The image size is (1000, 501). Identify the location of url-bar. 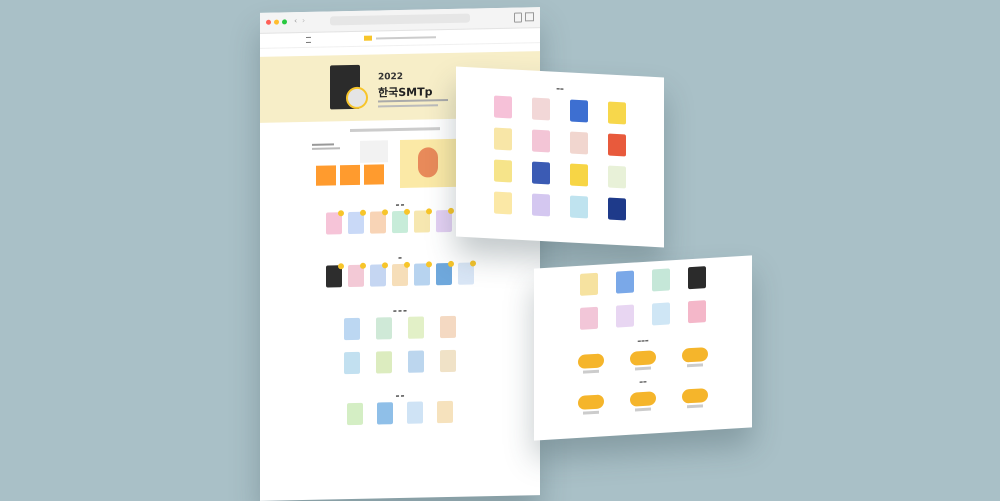
(400, 19).